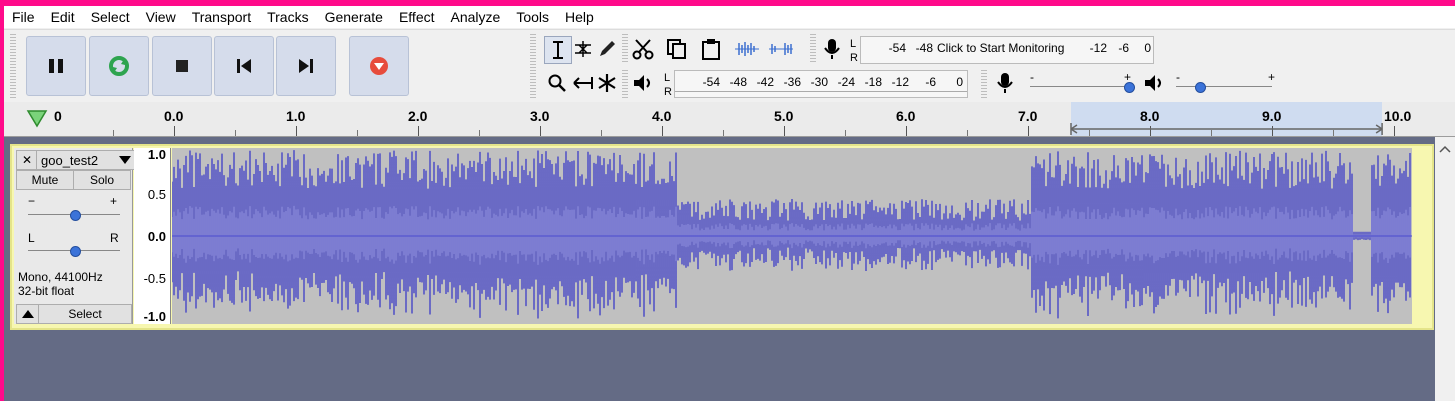  I want to click on record-meter-button, so click(832, 49).